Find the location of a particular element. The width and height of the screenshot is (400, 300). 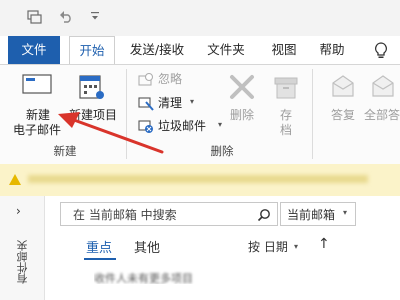

tab-focused: 重点 is located at coordinates (99, 246).